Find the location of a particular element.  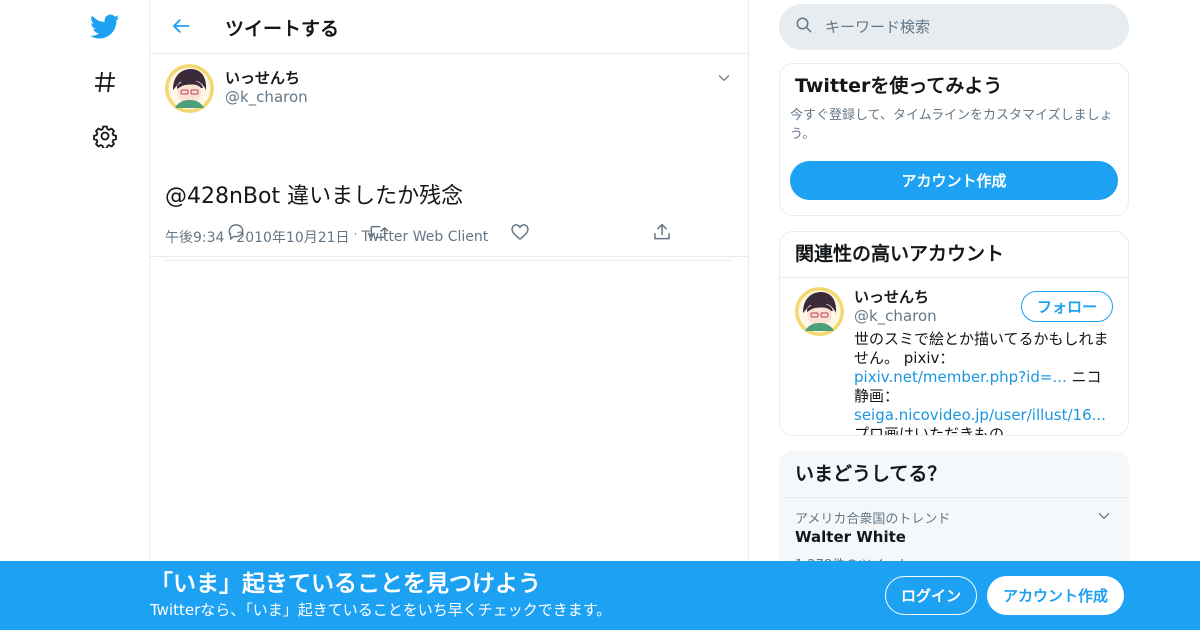

main-header: ツイートする is located at coordinates (449, 27).